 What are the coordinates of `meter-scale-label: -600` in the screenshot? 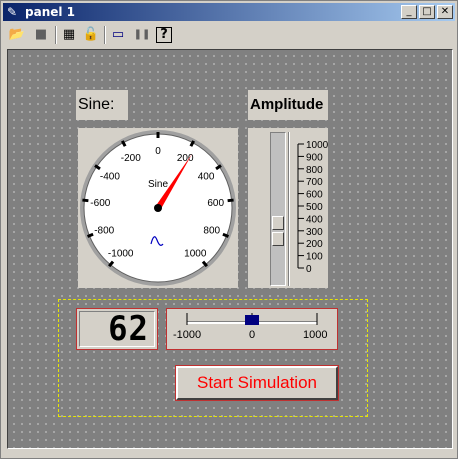 It's located at (100, 203).